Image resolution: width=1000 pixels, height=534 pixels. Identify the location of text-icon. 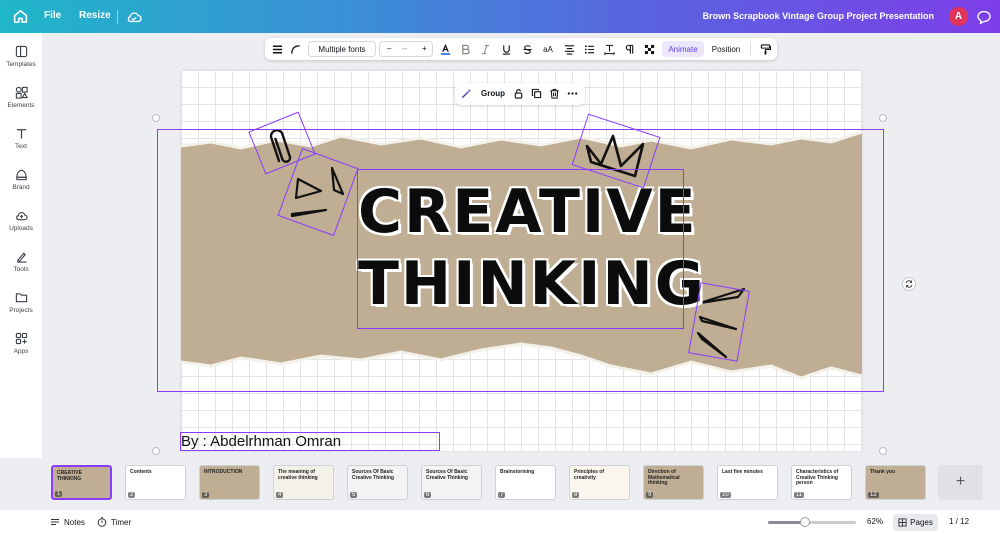
(21, 134).